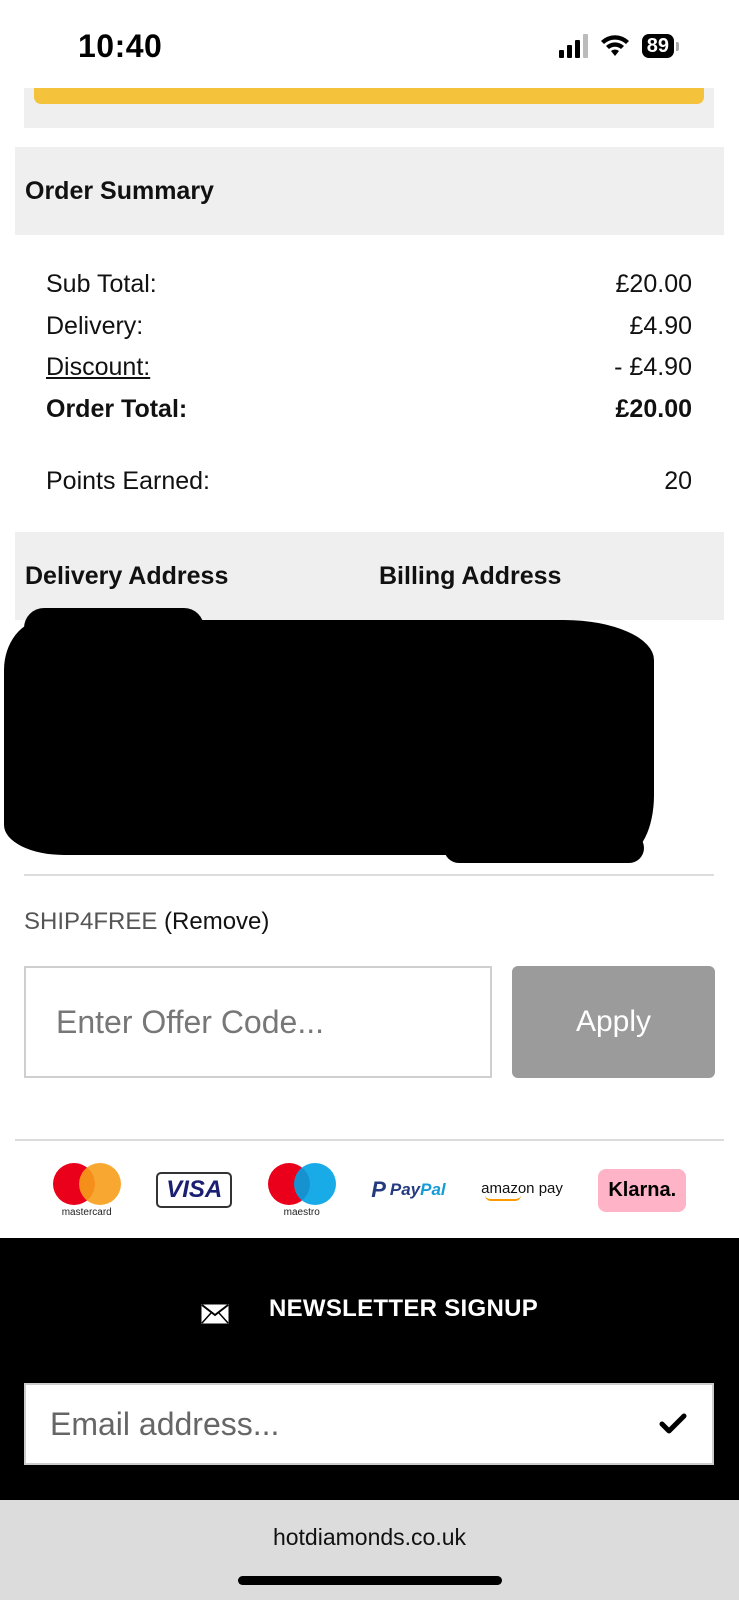 The image size is (739, 1600). I want to click on url-text: hotdiamonds.co.uk, so click(369, 1537).